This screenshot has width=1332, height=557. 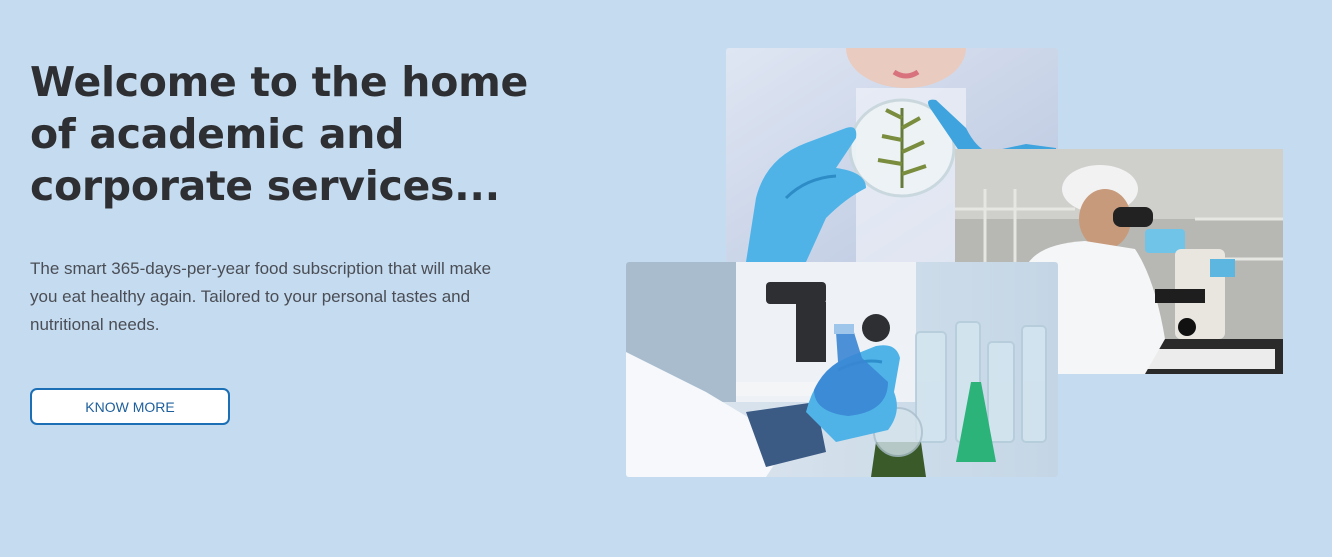 I want to click on flask-photo, so click(x=842, y=369).